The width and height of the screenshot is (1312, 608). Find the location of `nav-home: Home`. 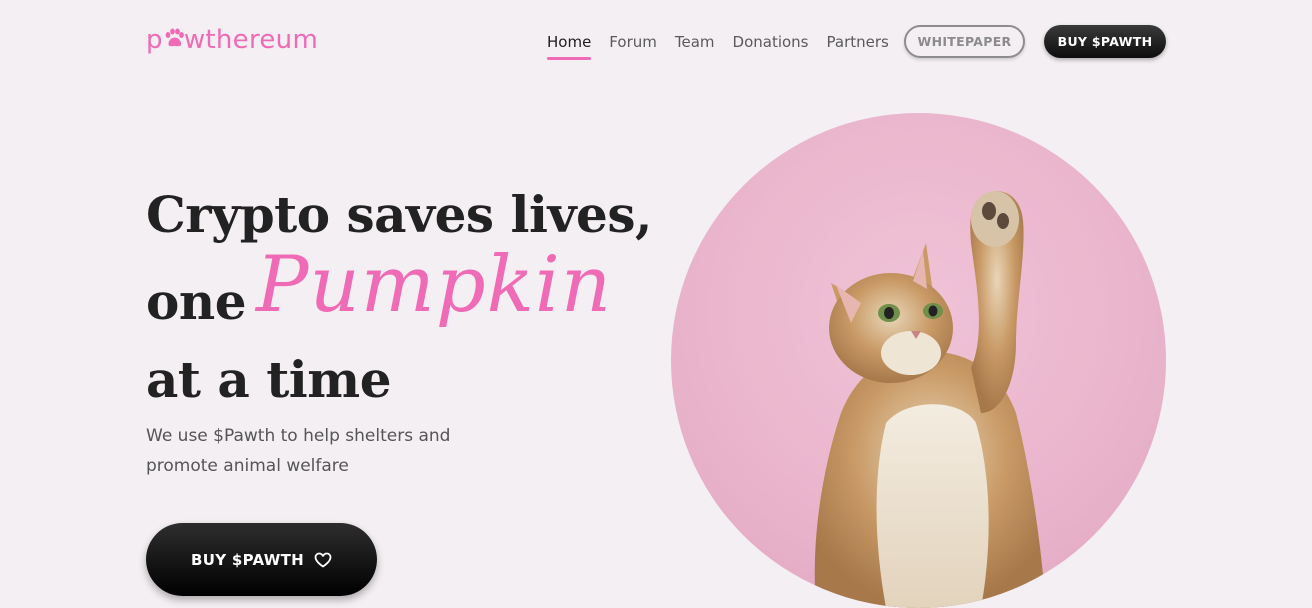

nav-home: Home is located at coordinates (569, 45).